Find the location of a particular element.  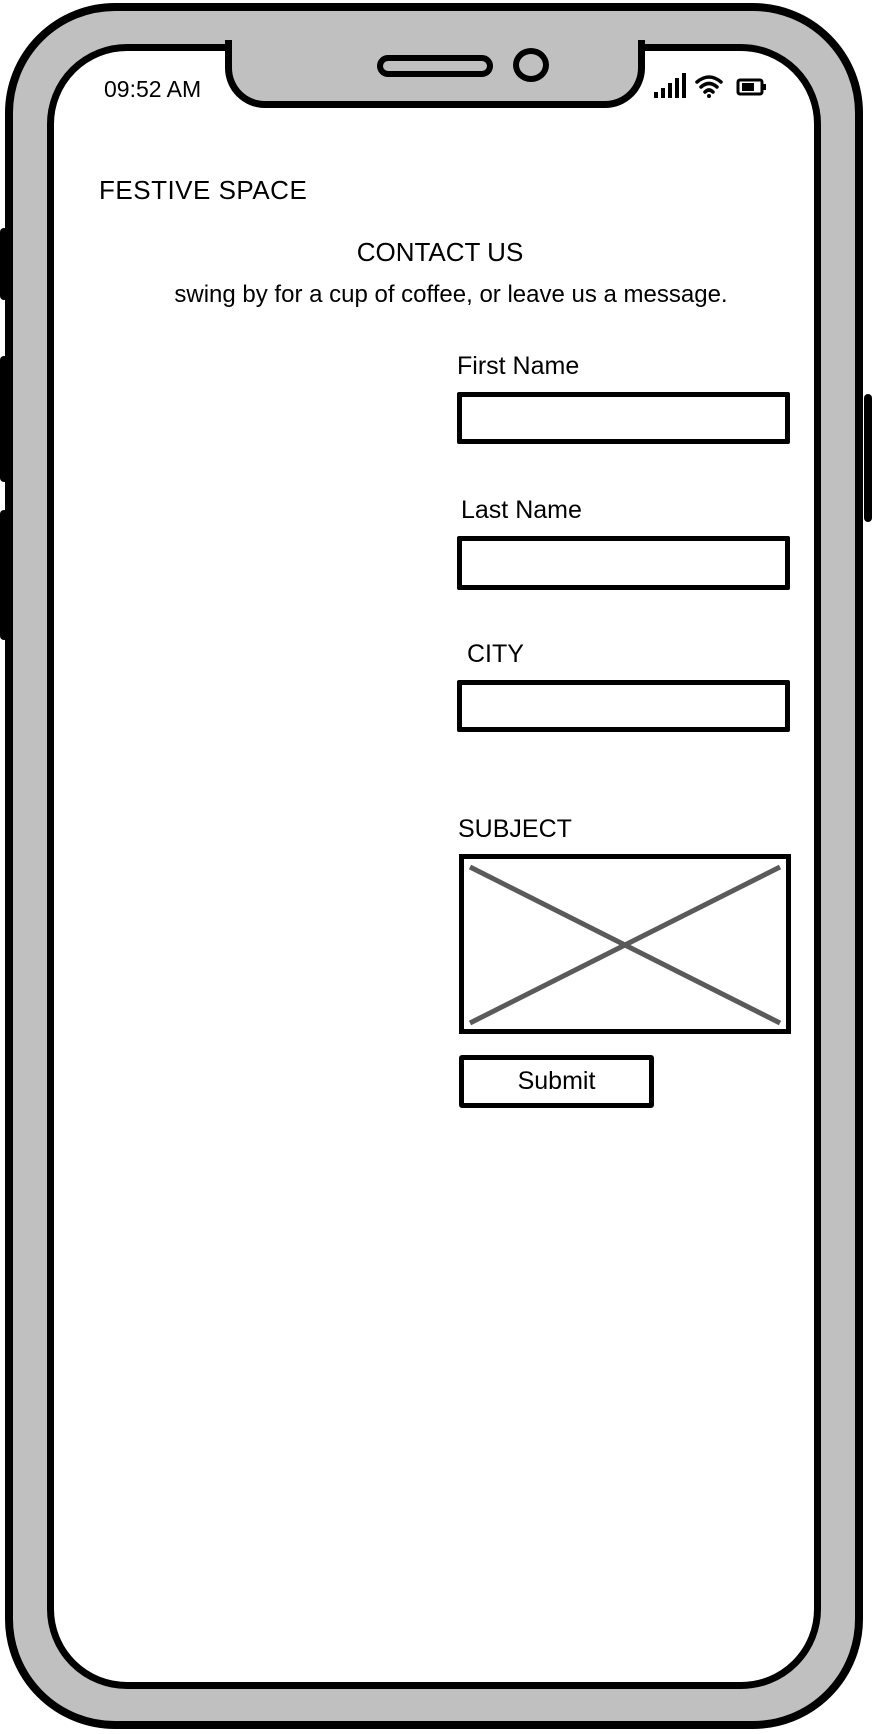

first-name-input is located at coordinates (623, 418).